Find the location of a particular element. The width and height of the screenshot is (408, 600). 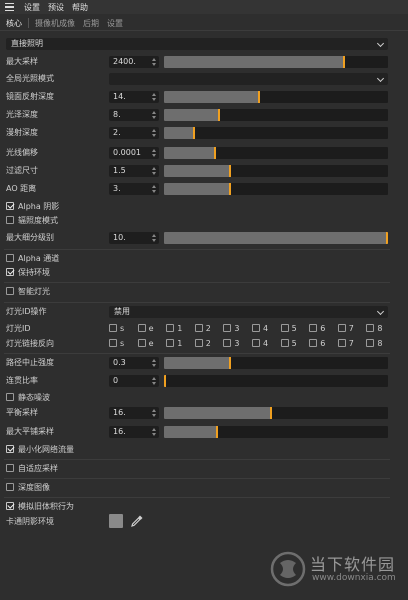

max-samples-value: 2400. is located at coordinates (124, 61).